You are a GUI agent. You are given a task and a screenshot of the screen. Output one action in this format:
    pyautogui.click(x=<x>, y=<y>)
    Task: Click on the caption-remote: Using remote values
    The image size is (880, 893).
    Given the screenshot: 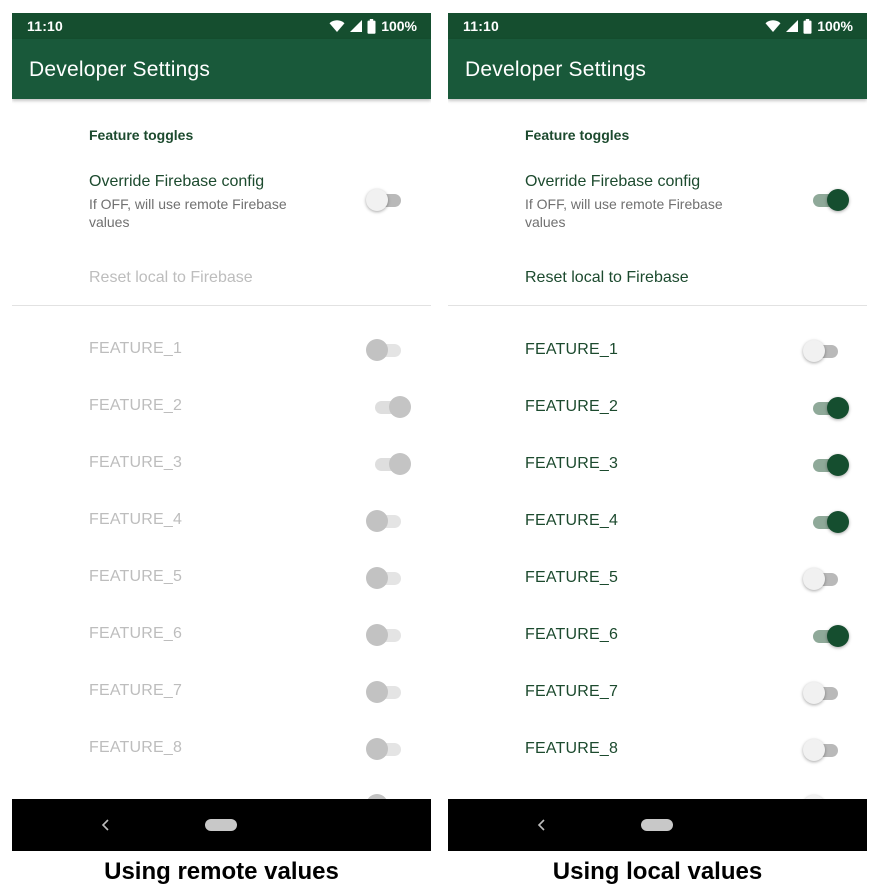 What is the action you would take?
    pyautogui.click(x=221, y=871)
    